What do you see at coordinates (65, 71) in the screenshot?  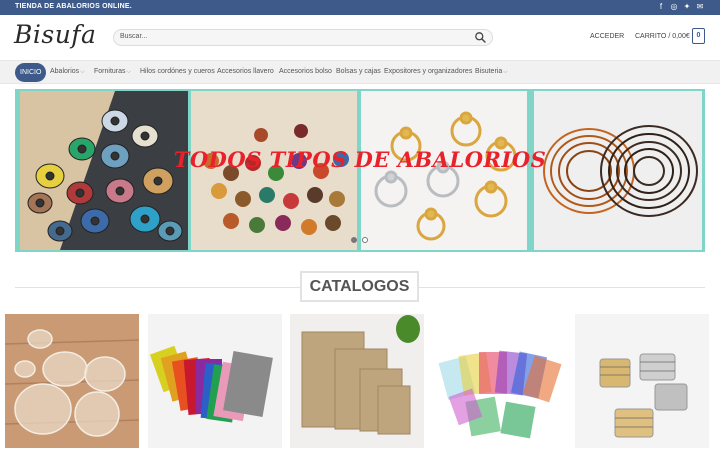 I see `nav-item-label: Abalorios` at bounding box center [65, 71].